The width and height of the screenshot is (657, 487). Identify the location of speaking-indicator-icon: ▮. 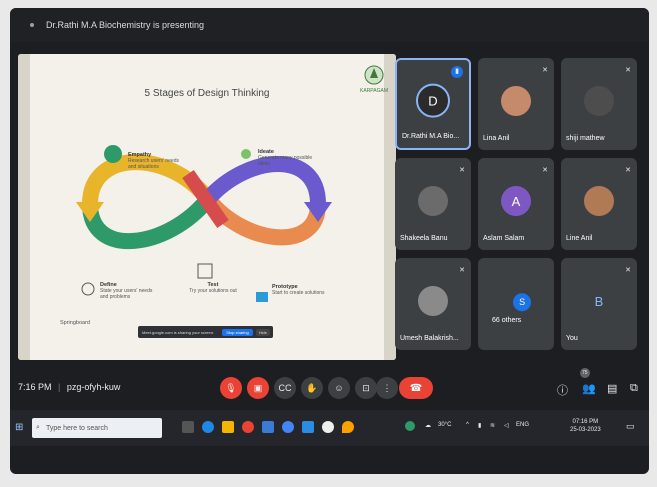
(457, 72).